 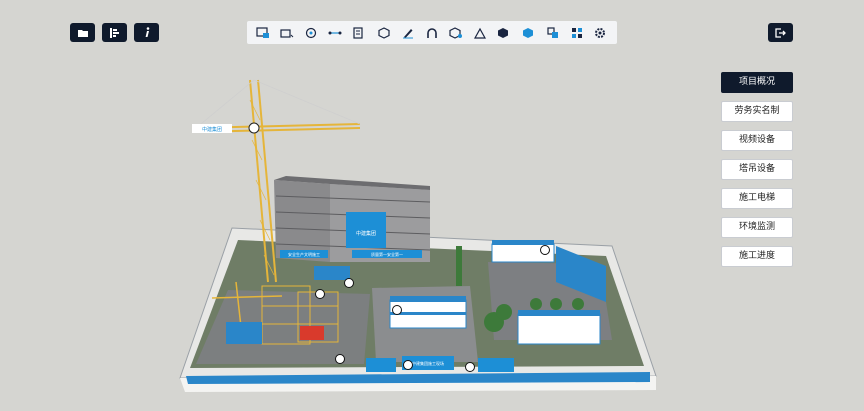 What do you see at coordinates (366, 233) in the screenshot?
I see `building-sign: 中建集团` at bounding box center [366, 233].